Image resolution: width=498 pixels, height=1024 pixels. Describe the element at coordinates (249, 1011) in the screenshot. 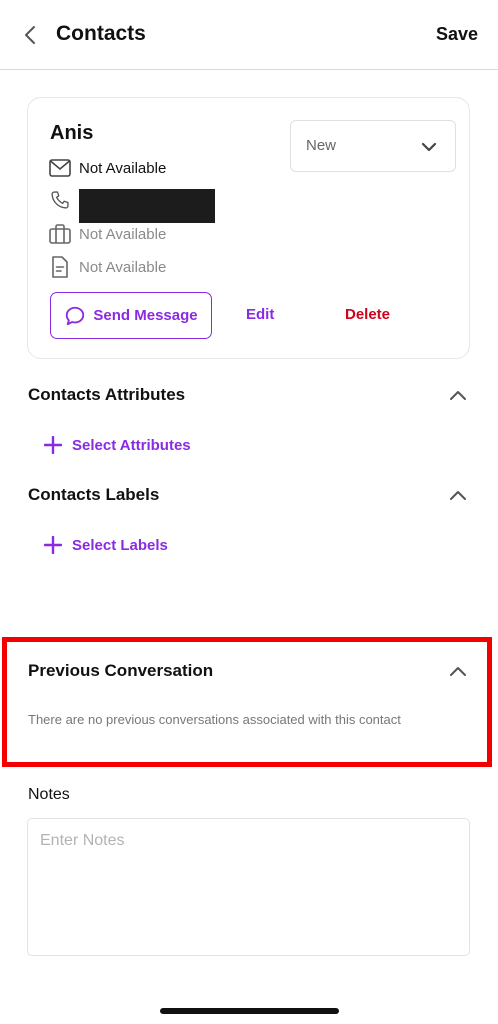

I see `home-indicator` at that location.